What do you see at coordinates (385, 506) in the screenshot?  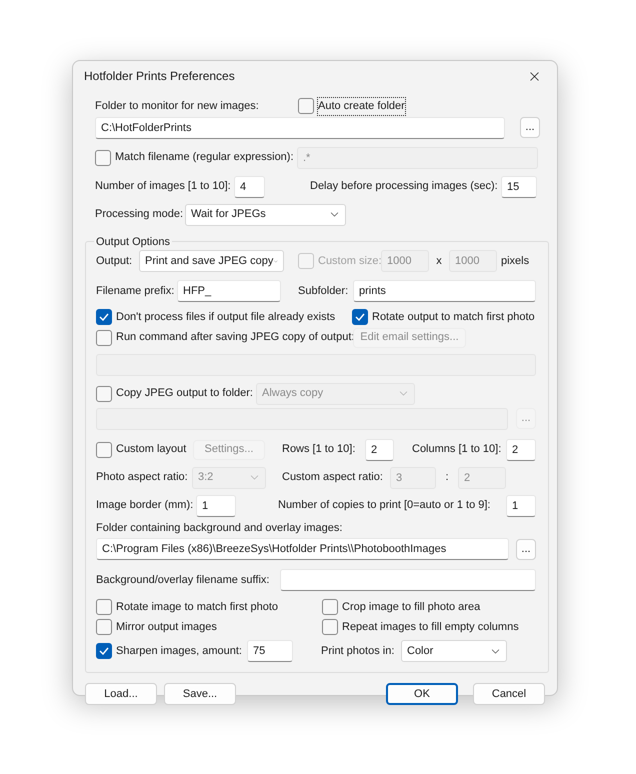 I see `field-label: Number of copies to print [0=auto or 1 to 9]:` at bounding box center [385, 506].